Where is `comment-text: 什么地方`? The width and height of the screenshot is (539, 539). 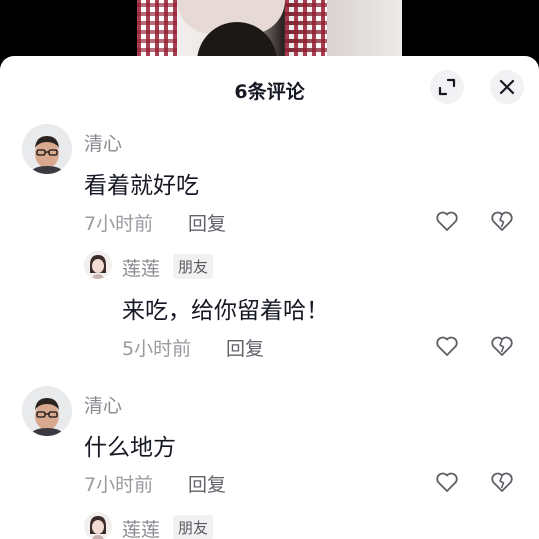
comment-text: 什么地方 is located at coordinates (130, 448).